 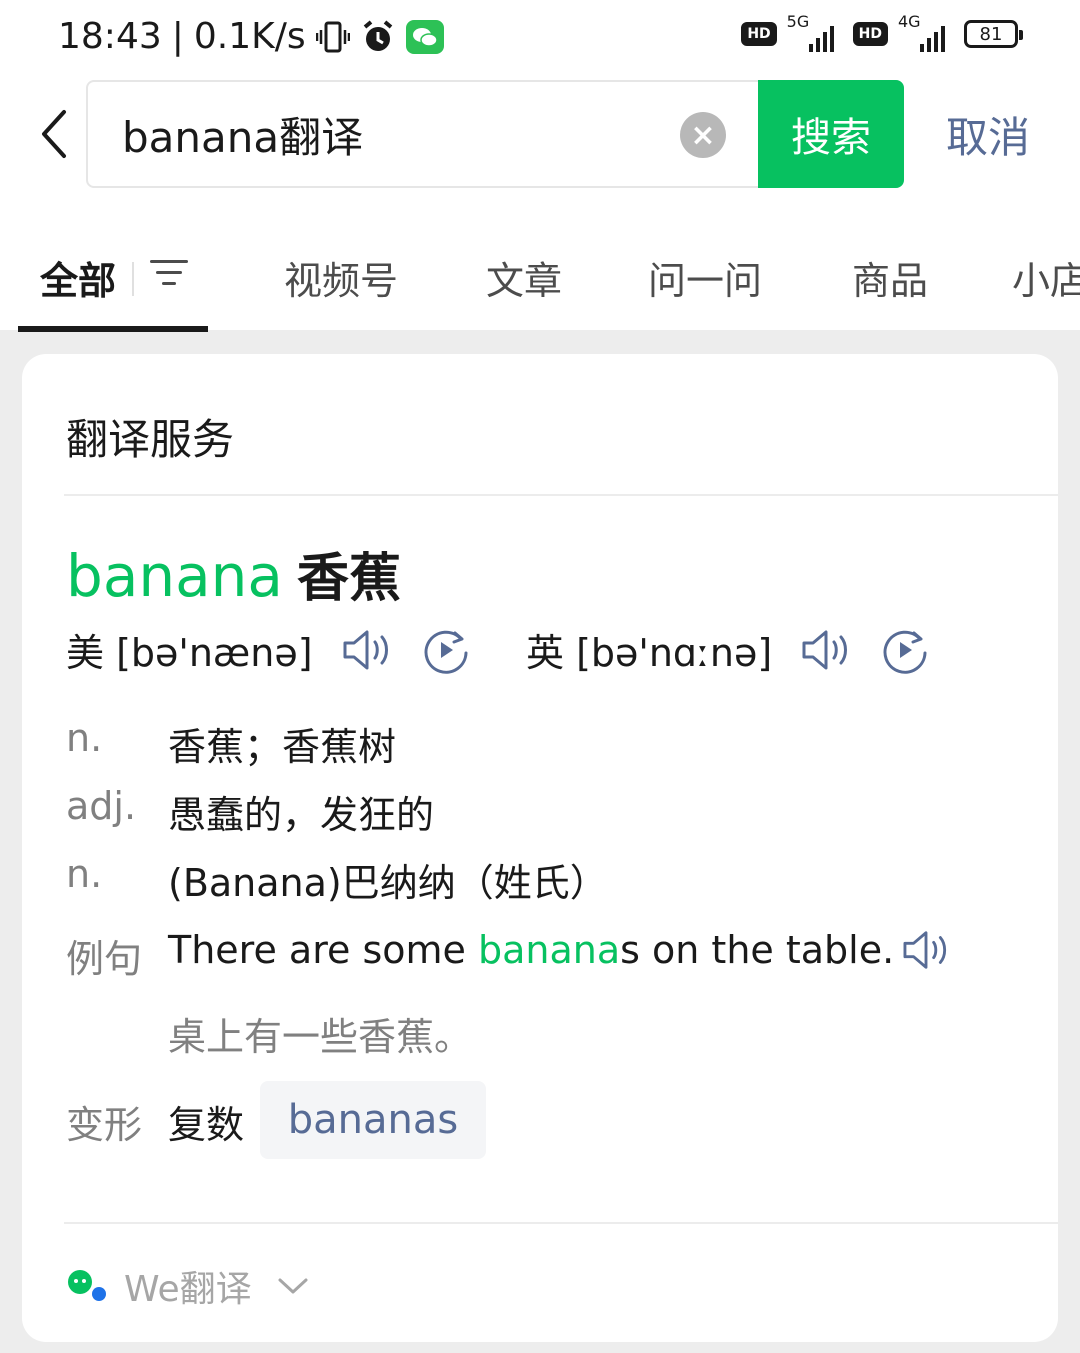 What do you see at coordinates (87, 1285) in the screenshot?
I see `we-translate-logo-icon` at bounding box center [87, 1285].